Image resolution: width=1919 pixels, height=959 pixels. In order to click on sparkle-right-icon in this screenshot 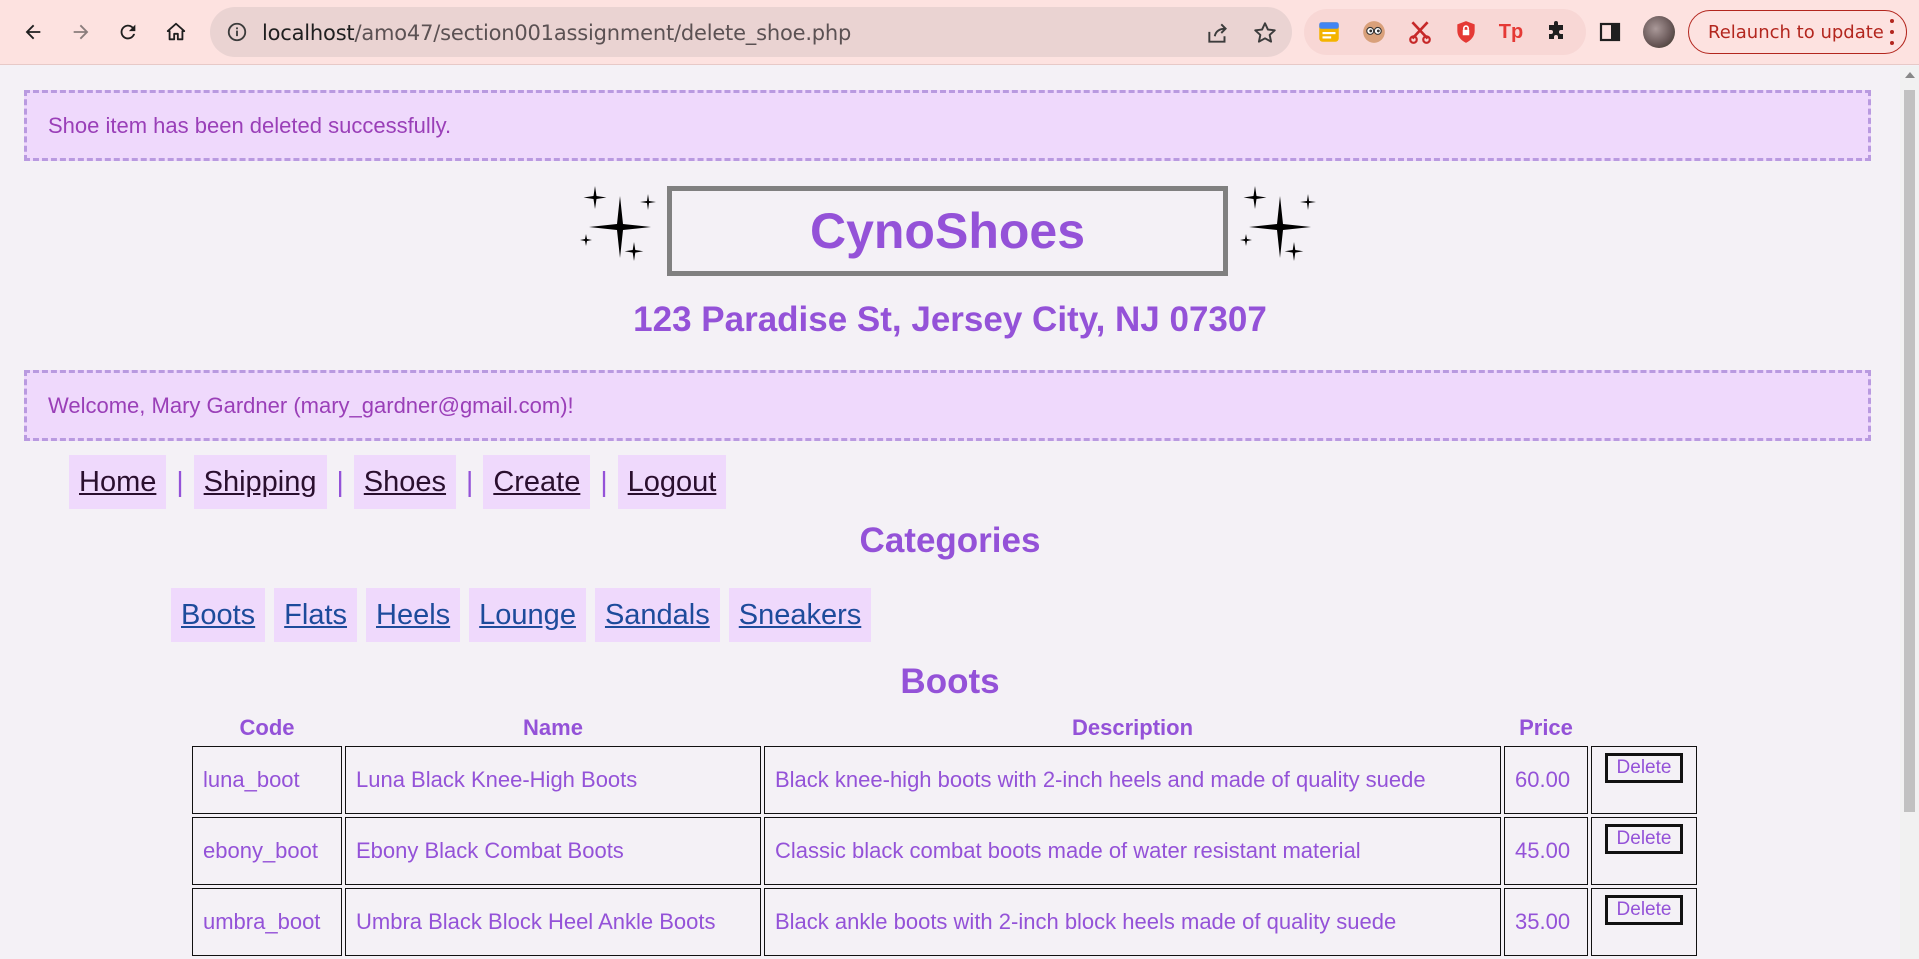, I will do `click(1278, 223)`.